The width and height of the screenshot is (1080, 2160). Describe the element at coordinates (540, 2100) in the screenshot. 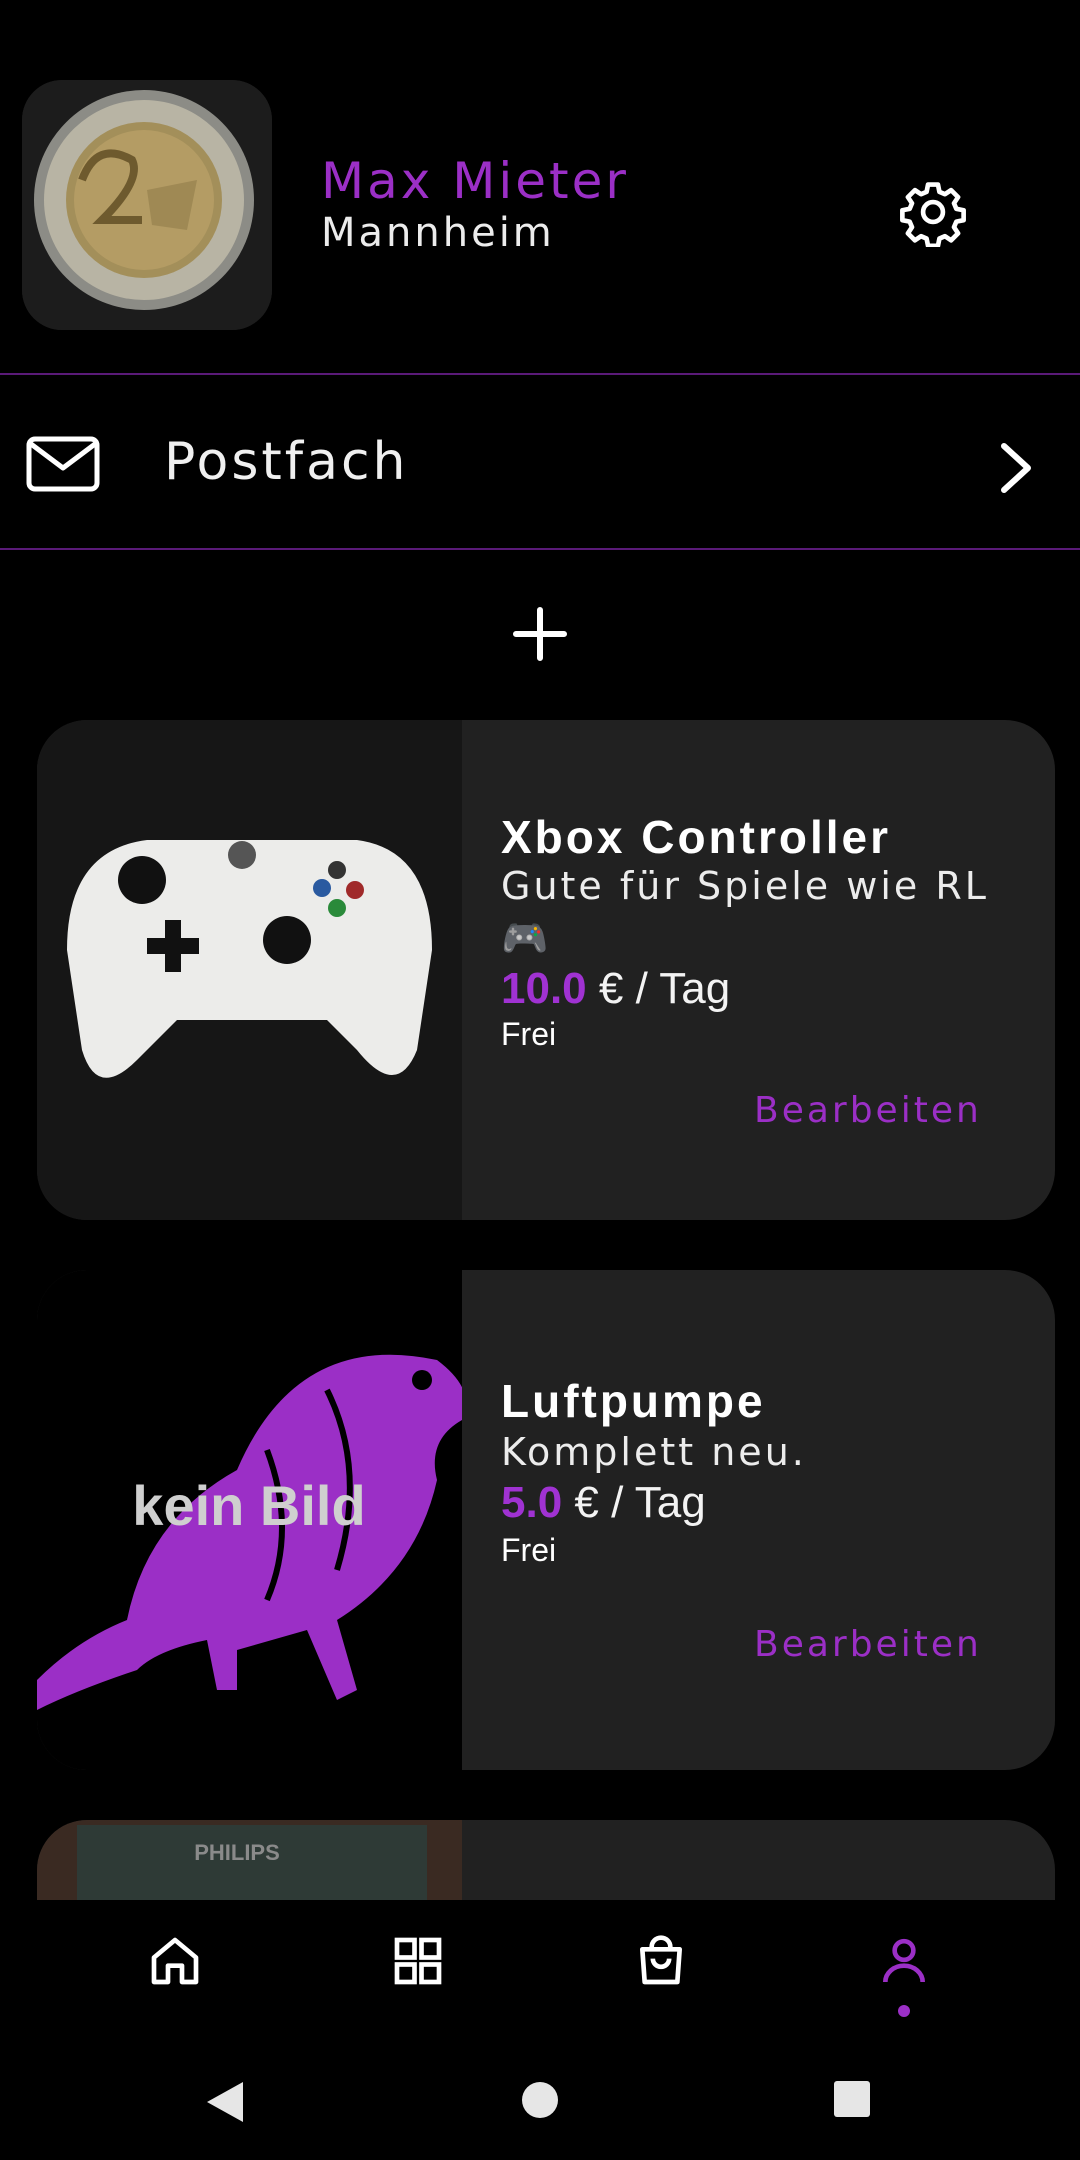

I see `home-circle-icon` at that location.